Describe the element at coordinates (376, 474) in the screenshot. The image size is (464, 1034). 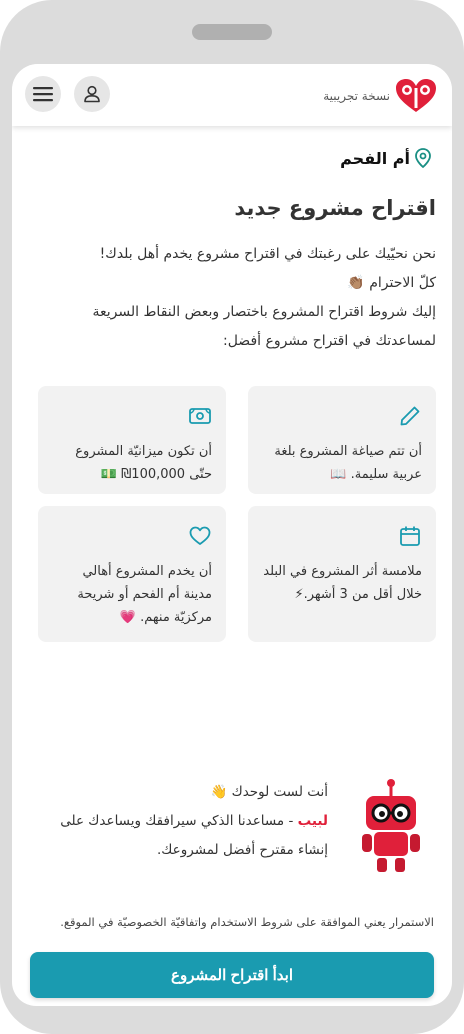
I see `card-text: عربية سليمة. 📖` at that location.